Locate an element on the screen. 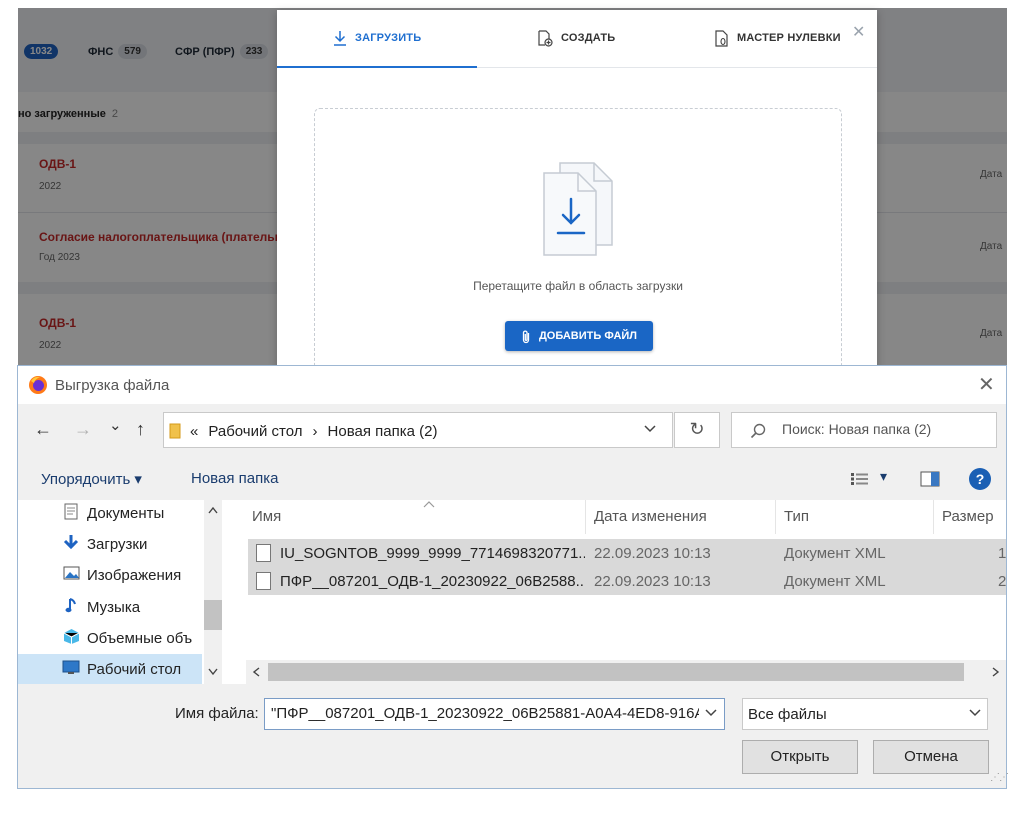  help-icon: ? is located at coordinates (980, 479).